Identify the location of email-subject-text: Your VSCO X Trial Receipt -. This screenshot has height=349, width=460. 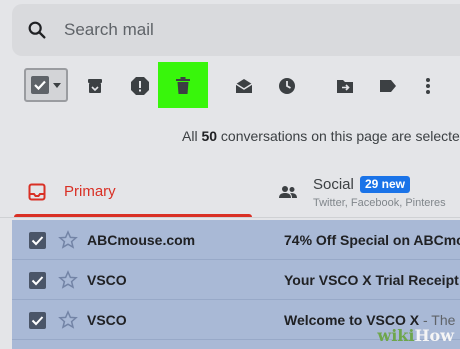
(372, 280).